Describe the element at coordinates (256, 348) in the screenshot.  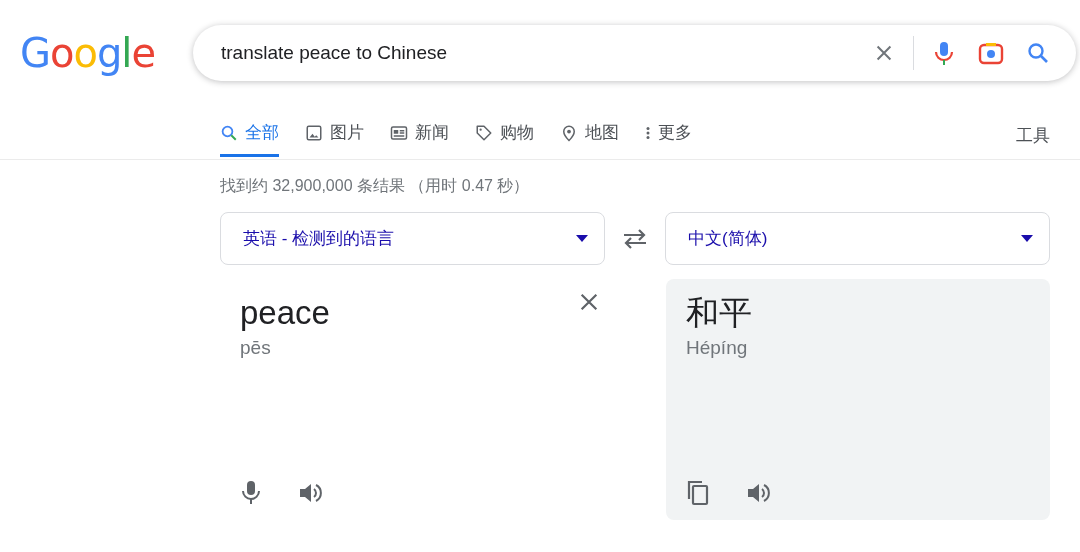
I see `source-phonetic: pēs` at that location.